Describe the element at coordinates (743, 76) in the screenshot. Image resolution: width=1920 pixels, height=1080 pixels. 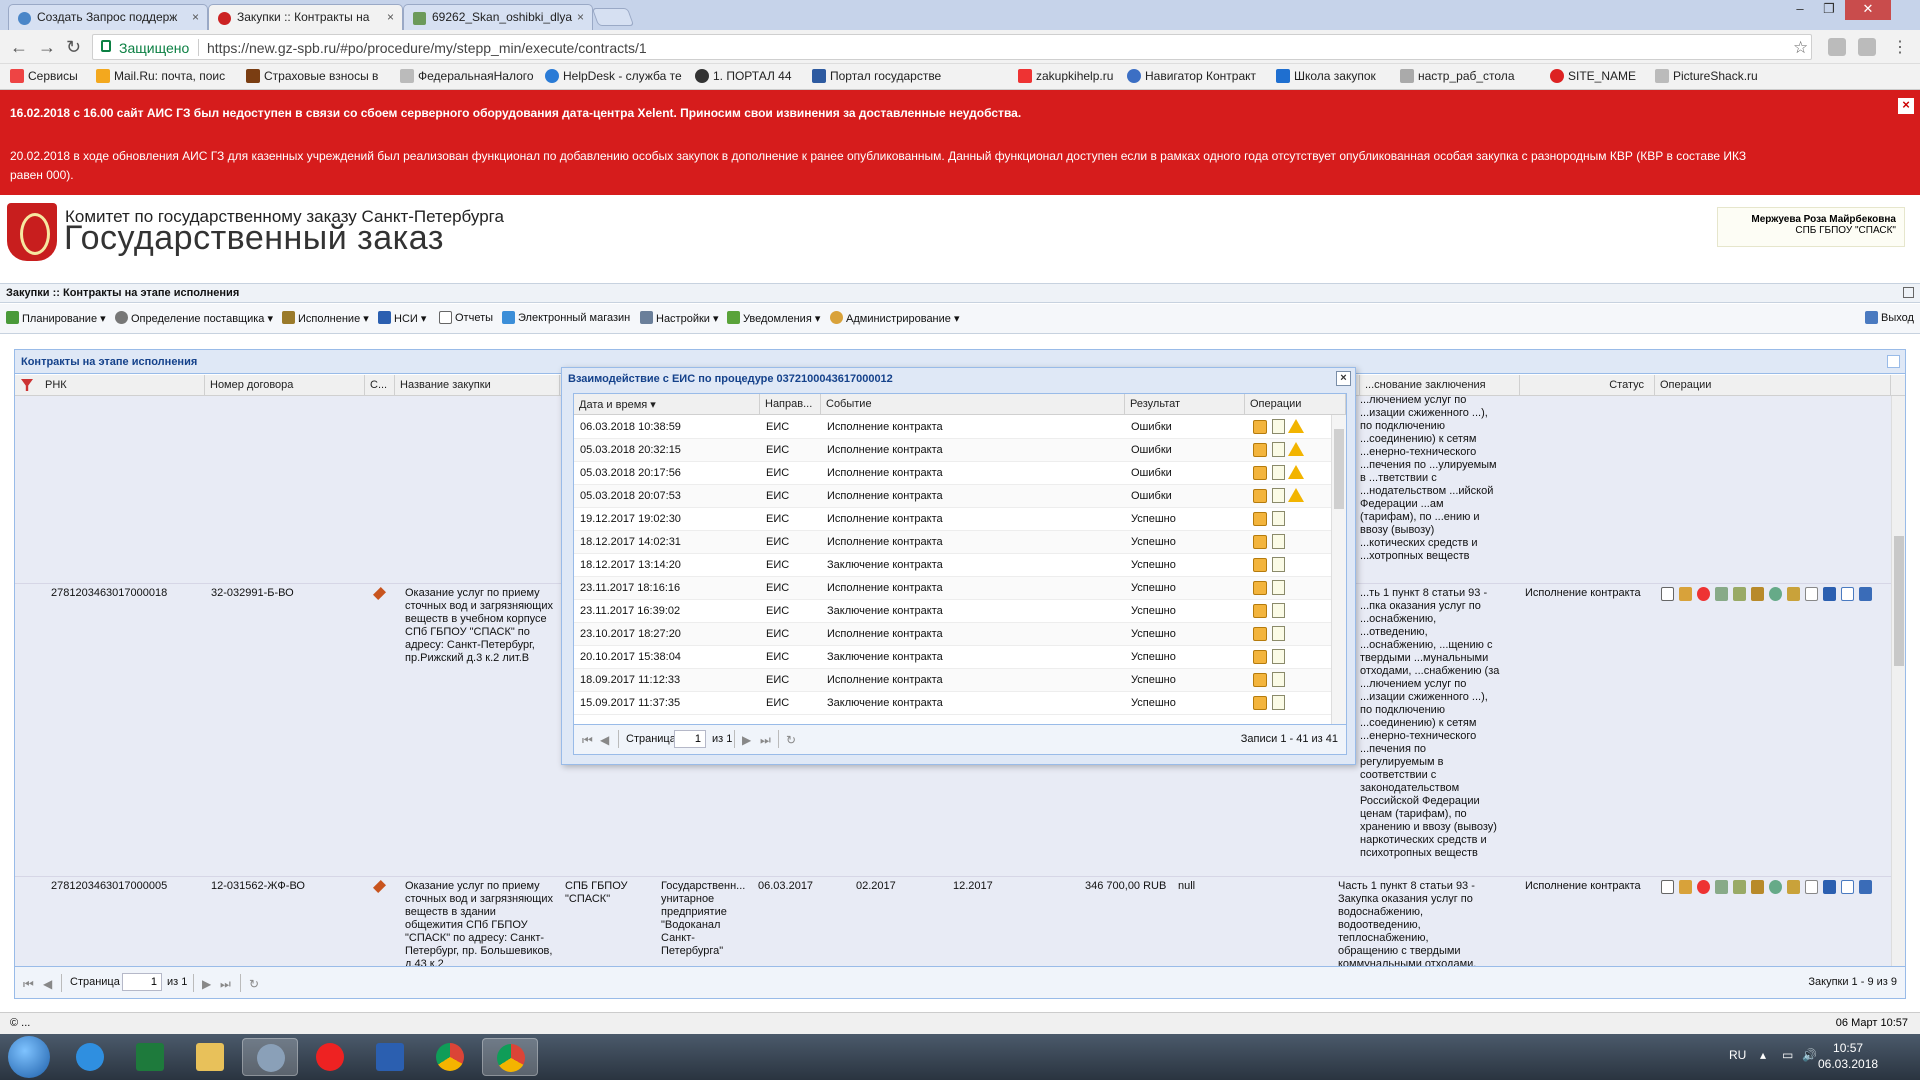
I see `bookmark-item: 1. ПОРТАЛ 44` at that location.